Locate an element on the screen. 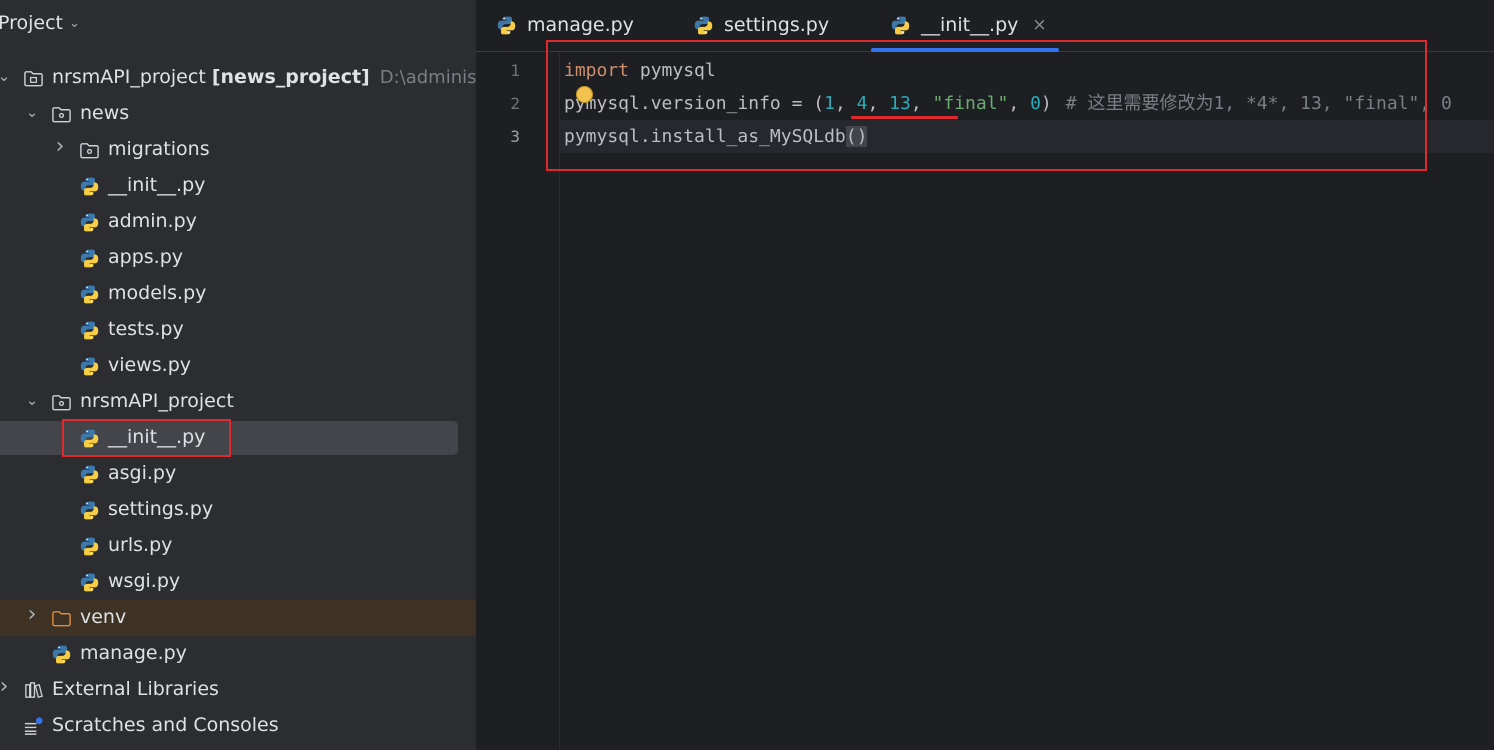 This screenshot has width=1494, height=750. code-token: pymysql.install_as_MySQLdb is located at coordinates (705, 136).